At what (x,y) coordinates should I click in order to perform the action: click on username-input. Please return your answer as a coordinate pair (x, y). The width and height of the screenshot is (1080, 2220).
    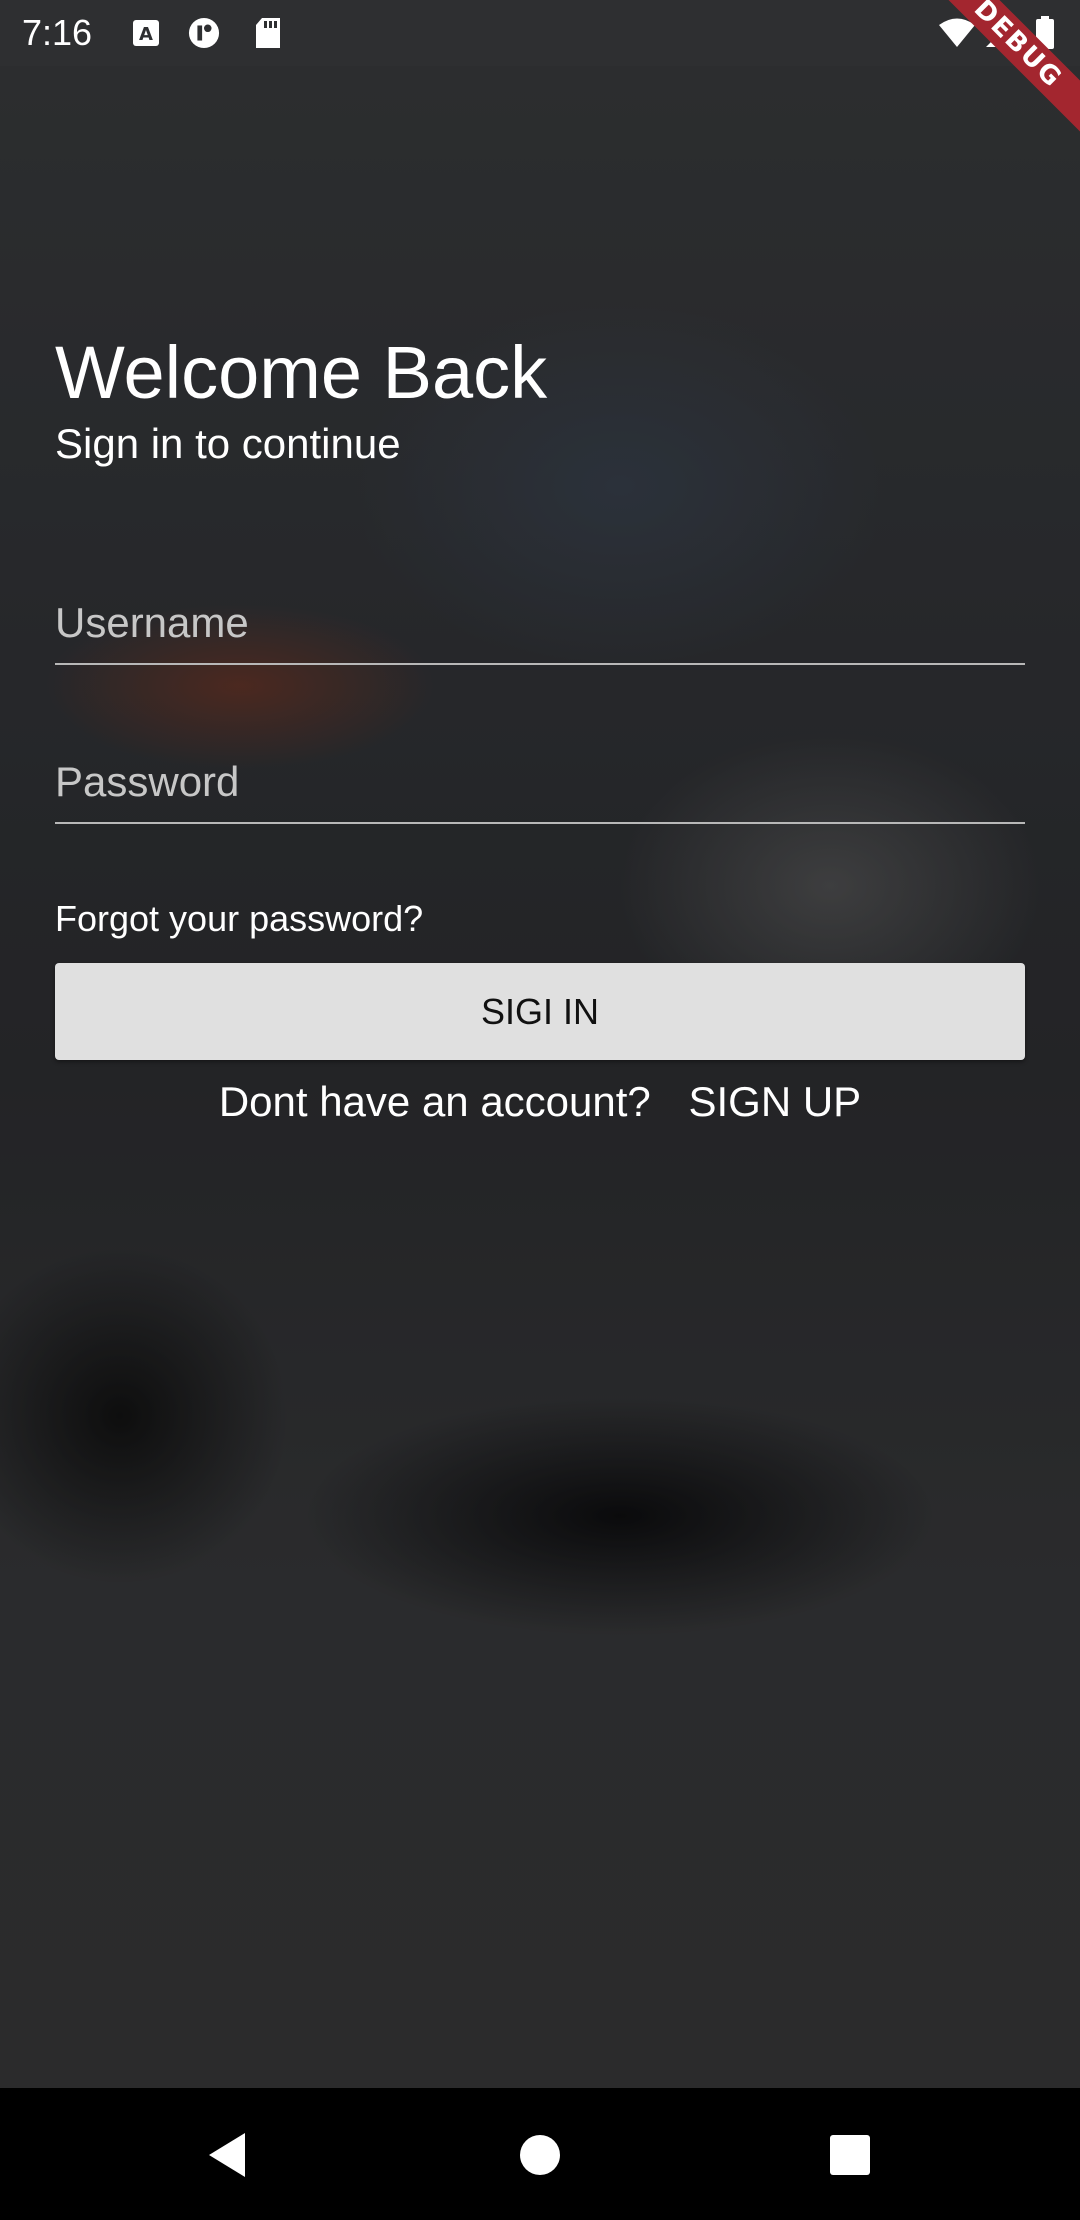
    Looking at the image, I should click on (540, 623).